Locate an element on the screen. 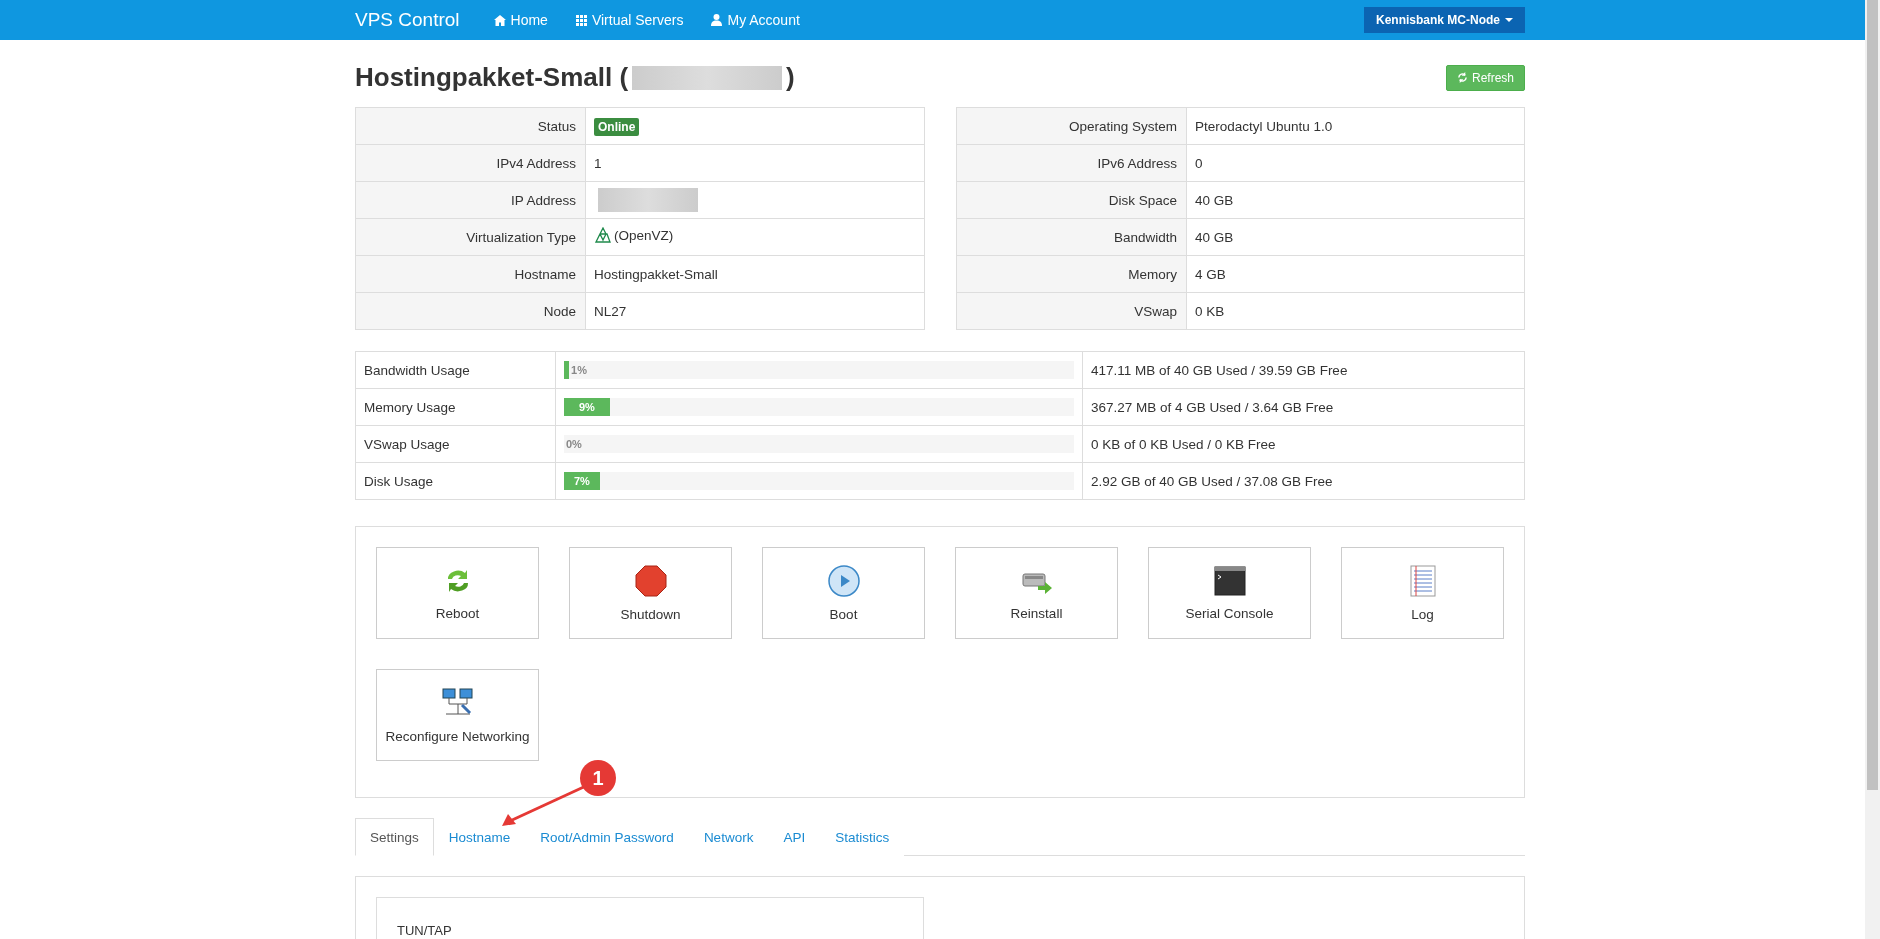 The image size is (1880, 939). table-cell: Bandwidth Usage is located at coordinates (455, 370).